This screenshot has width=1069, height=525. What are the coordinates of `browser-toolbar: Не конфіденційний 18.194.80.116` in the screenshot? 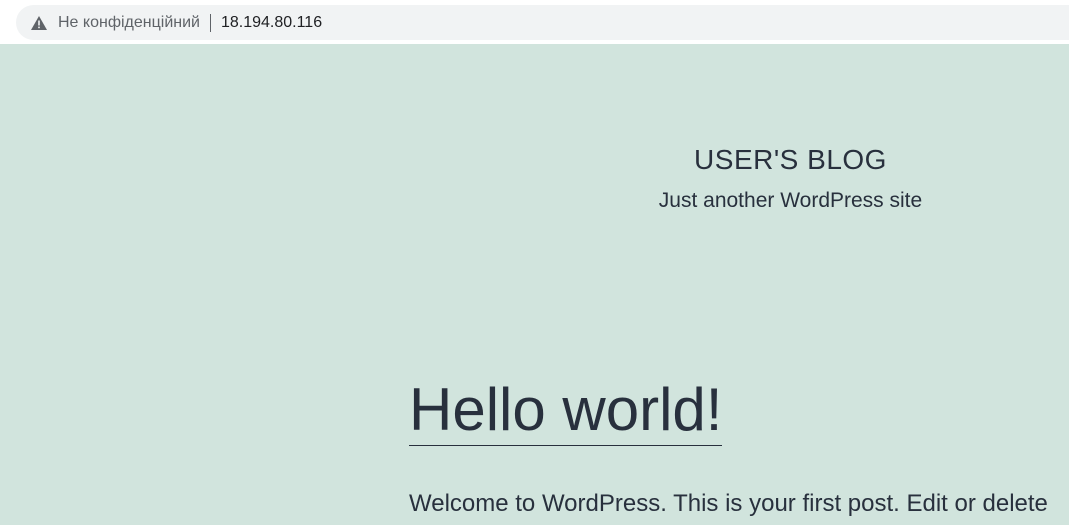 It's located at (534, 22).